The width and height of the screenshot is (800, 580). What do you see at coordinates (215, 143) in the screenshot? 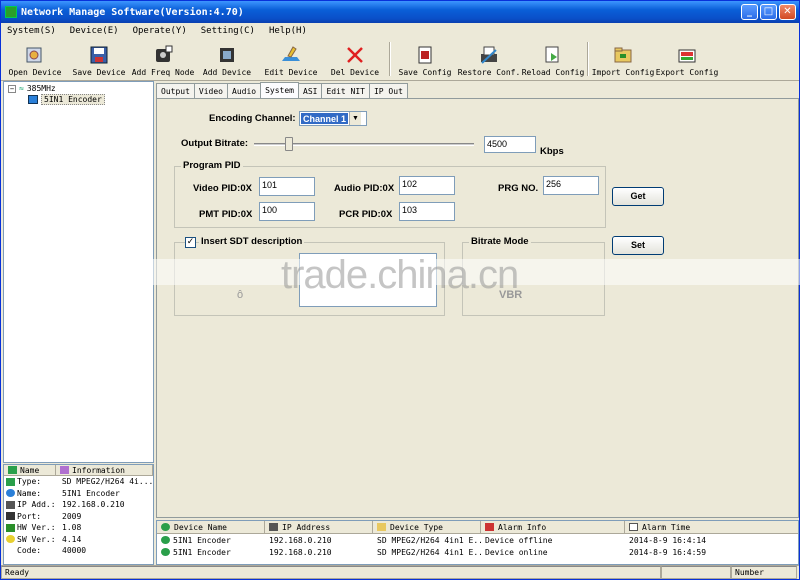
I see `output-bitrate-label: Output Bitrate:` at bounding box center [215, 143].